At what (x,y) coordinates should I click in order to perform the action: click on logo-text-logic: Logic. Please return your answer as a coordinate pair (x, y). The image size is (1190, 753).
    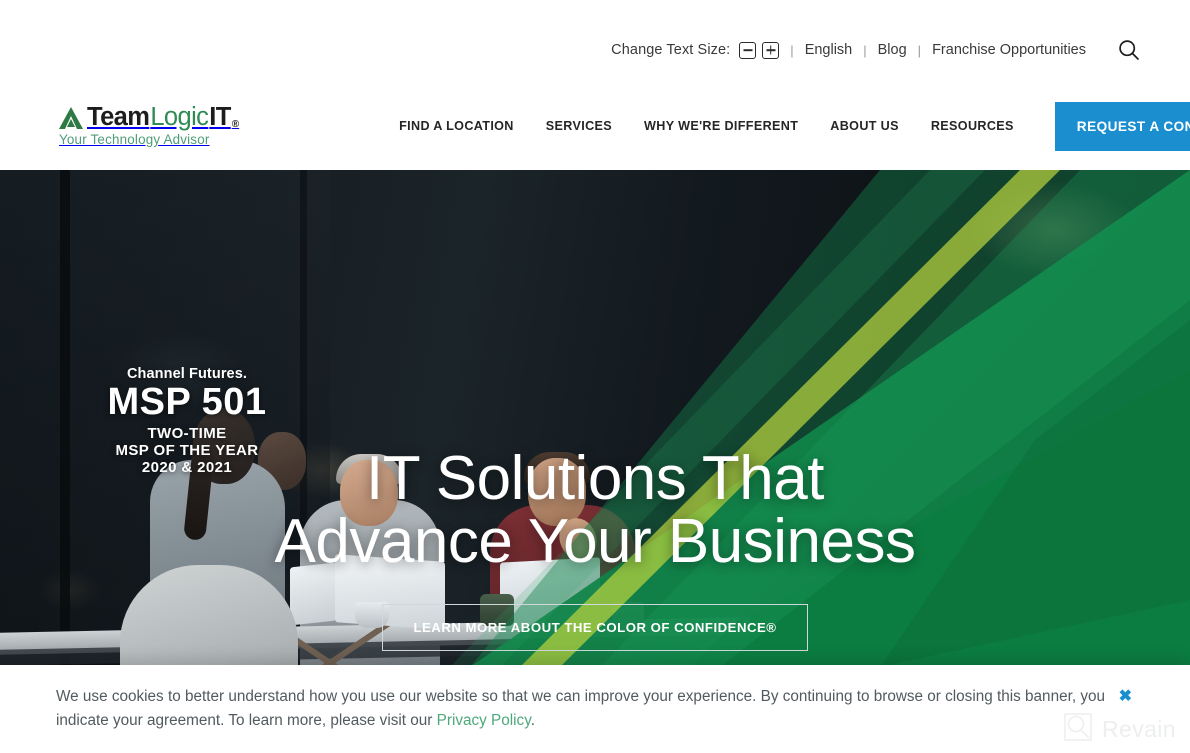
    Looking at the image, I should click on (179, 116).